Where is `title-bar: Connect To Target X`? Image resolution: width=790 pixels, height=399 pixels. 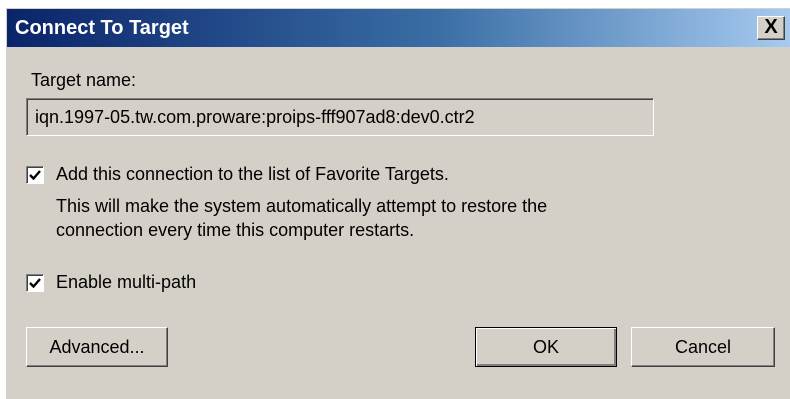
title-bar: Connect To Target X is located at coordinates (398, 28).